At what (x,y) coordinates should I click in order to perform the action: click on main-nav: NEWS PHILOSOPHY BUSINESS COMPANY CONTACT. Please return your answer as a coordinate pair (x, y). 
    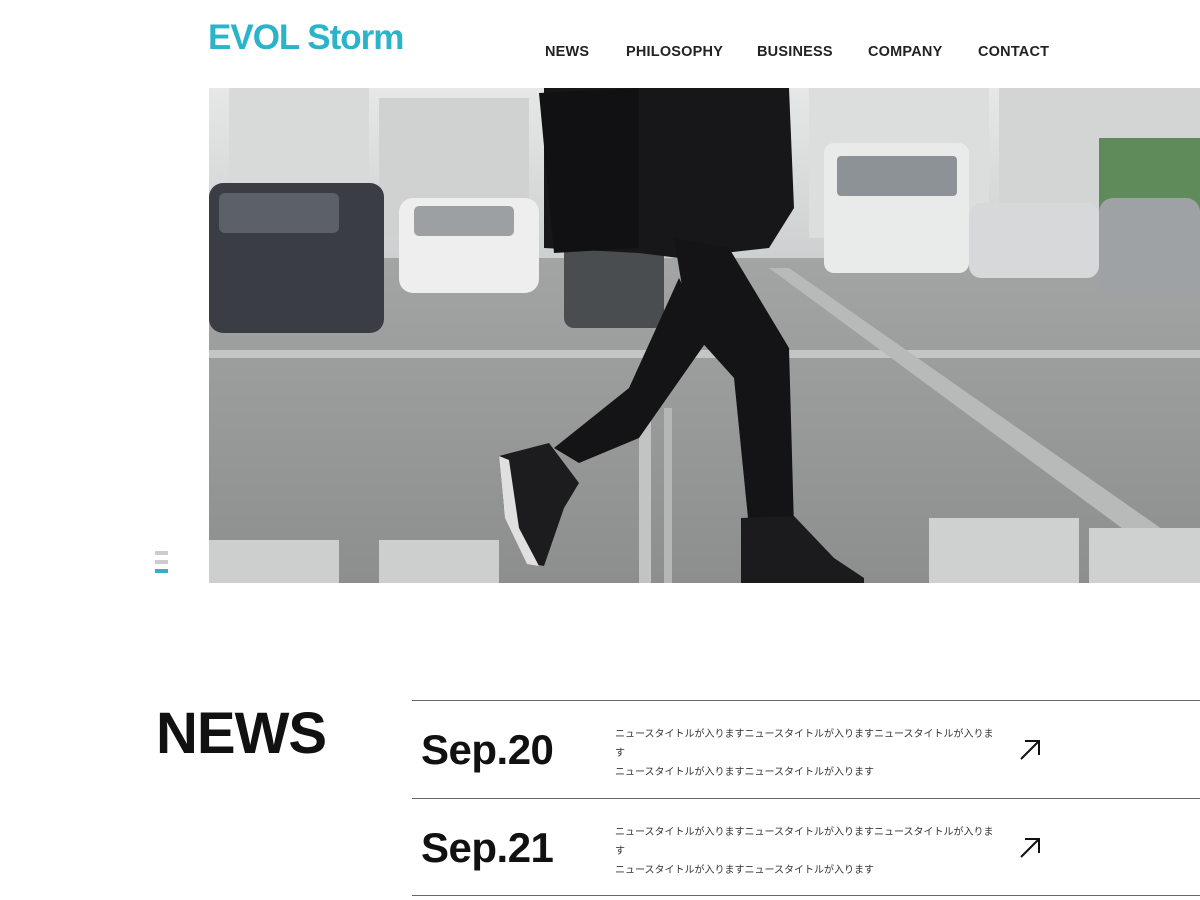
    Looking at the image, I should click on (600, 54).